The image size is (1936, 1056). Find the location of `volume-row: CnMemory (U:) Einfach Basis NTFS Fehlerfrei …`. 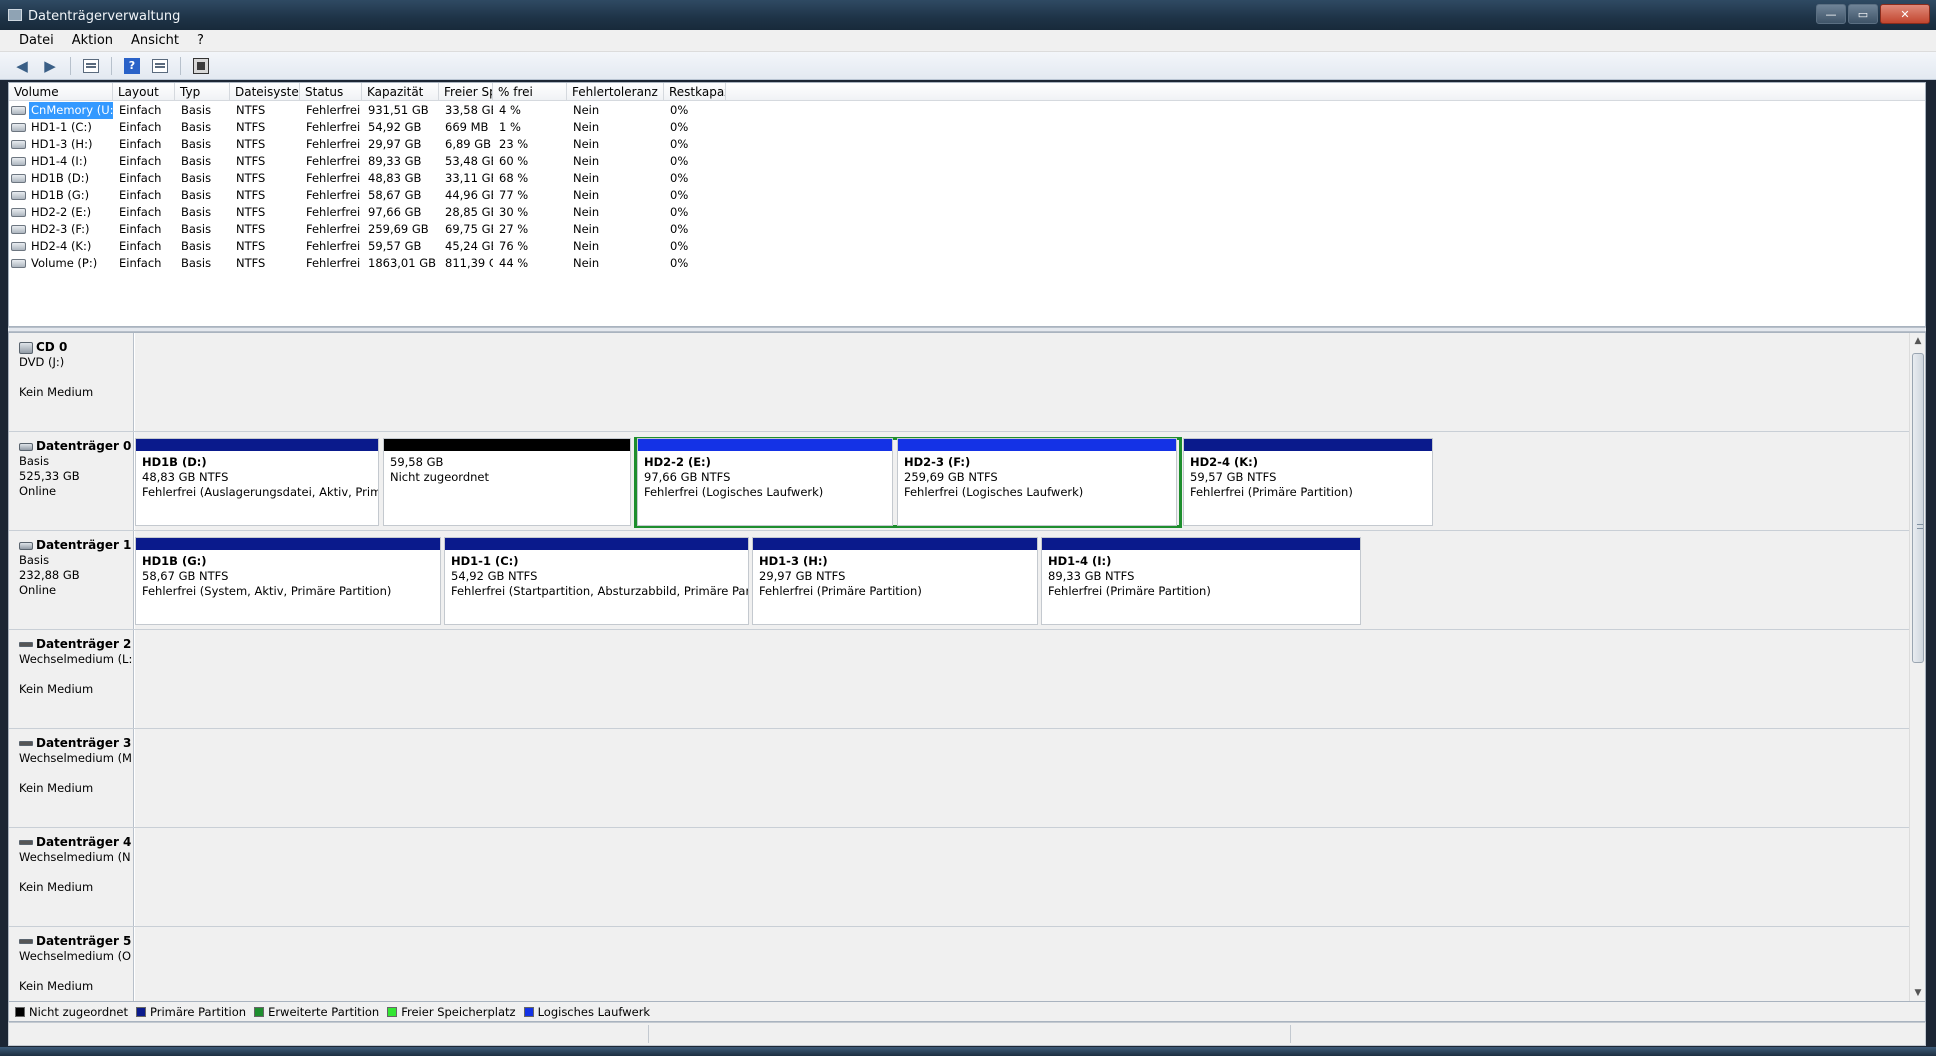

volume-row: CnMemory (U:) Einfach Basis NTFS Fehlerfrei … is located at coordinates (967, 110).